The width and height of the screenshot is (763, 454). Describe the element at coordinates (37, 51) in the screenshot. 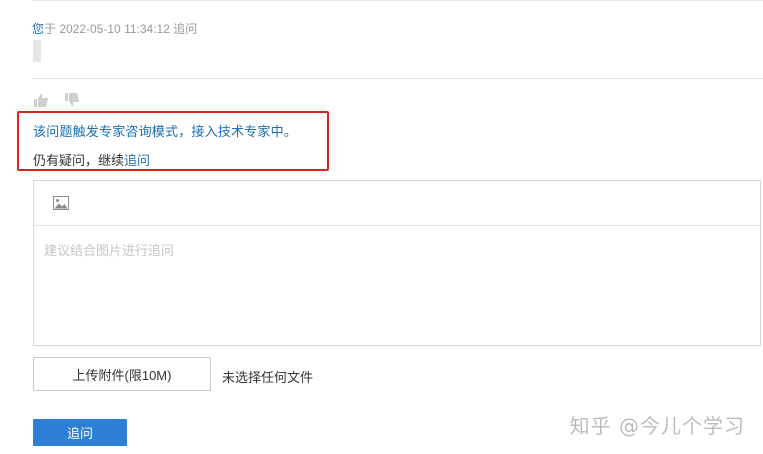

I see `content-placeholder` at that location.